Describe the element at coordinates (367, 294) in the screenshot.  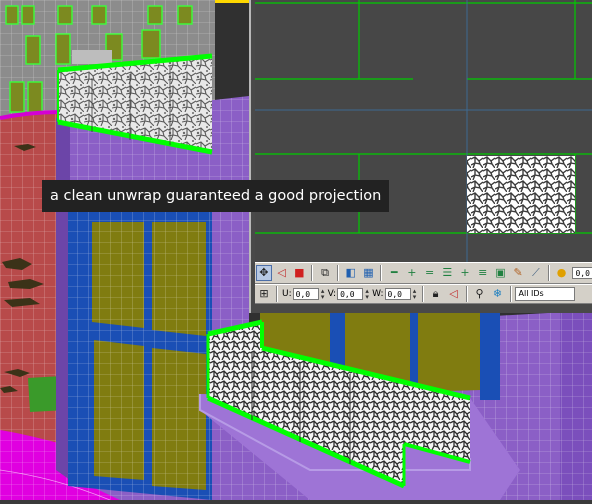
I see `v-spinner-icon: ▴ ▾` at that location.